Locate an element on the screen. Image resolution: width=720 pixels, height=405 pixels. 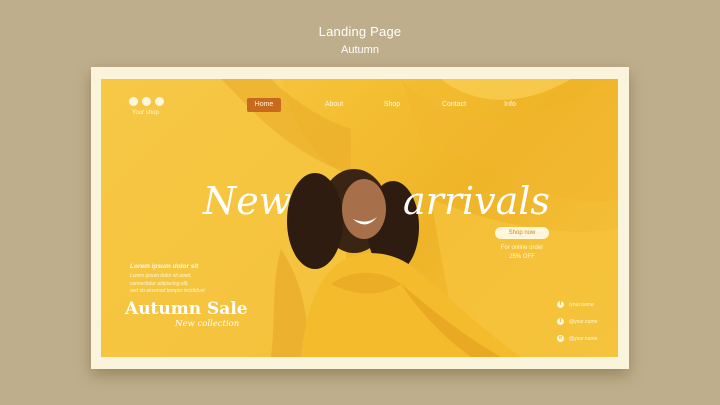
nav-contact: Contact is located at coordinates (454, 105).